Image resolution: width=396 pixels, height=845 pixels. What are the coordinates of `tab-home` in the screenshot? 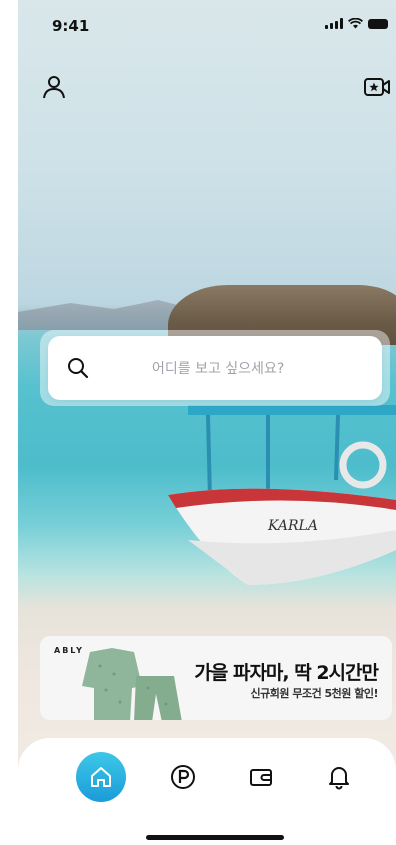 It's located at (101, 777).